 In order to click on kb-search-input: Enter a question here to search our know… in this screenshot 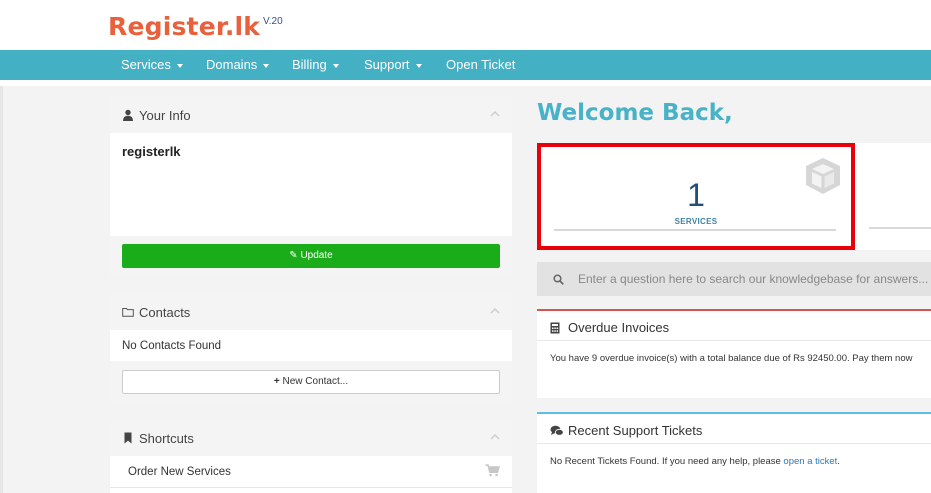, I will do `click(754, 279)`.